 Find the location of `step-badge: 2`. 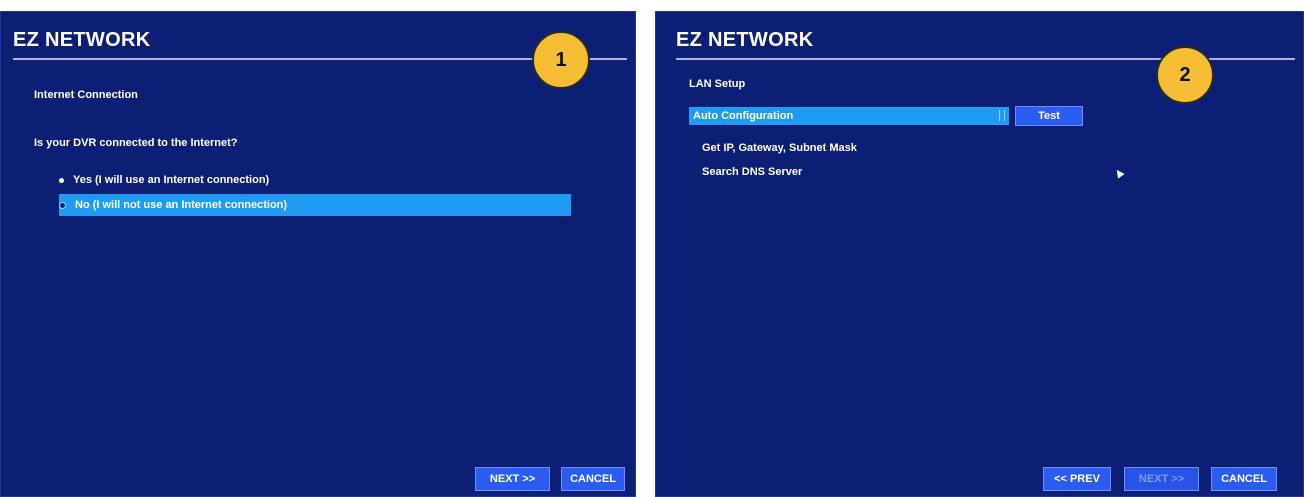

step-badge: 2 is located at coordinates (1185, 75).